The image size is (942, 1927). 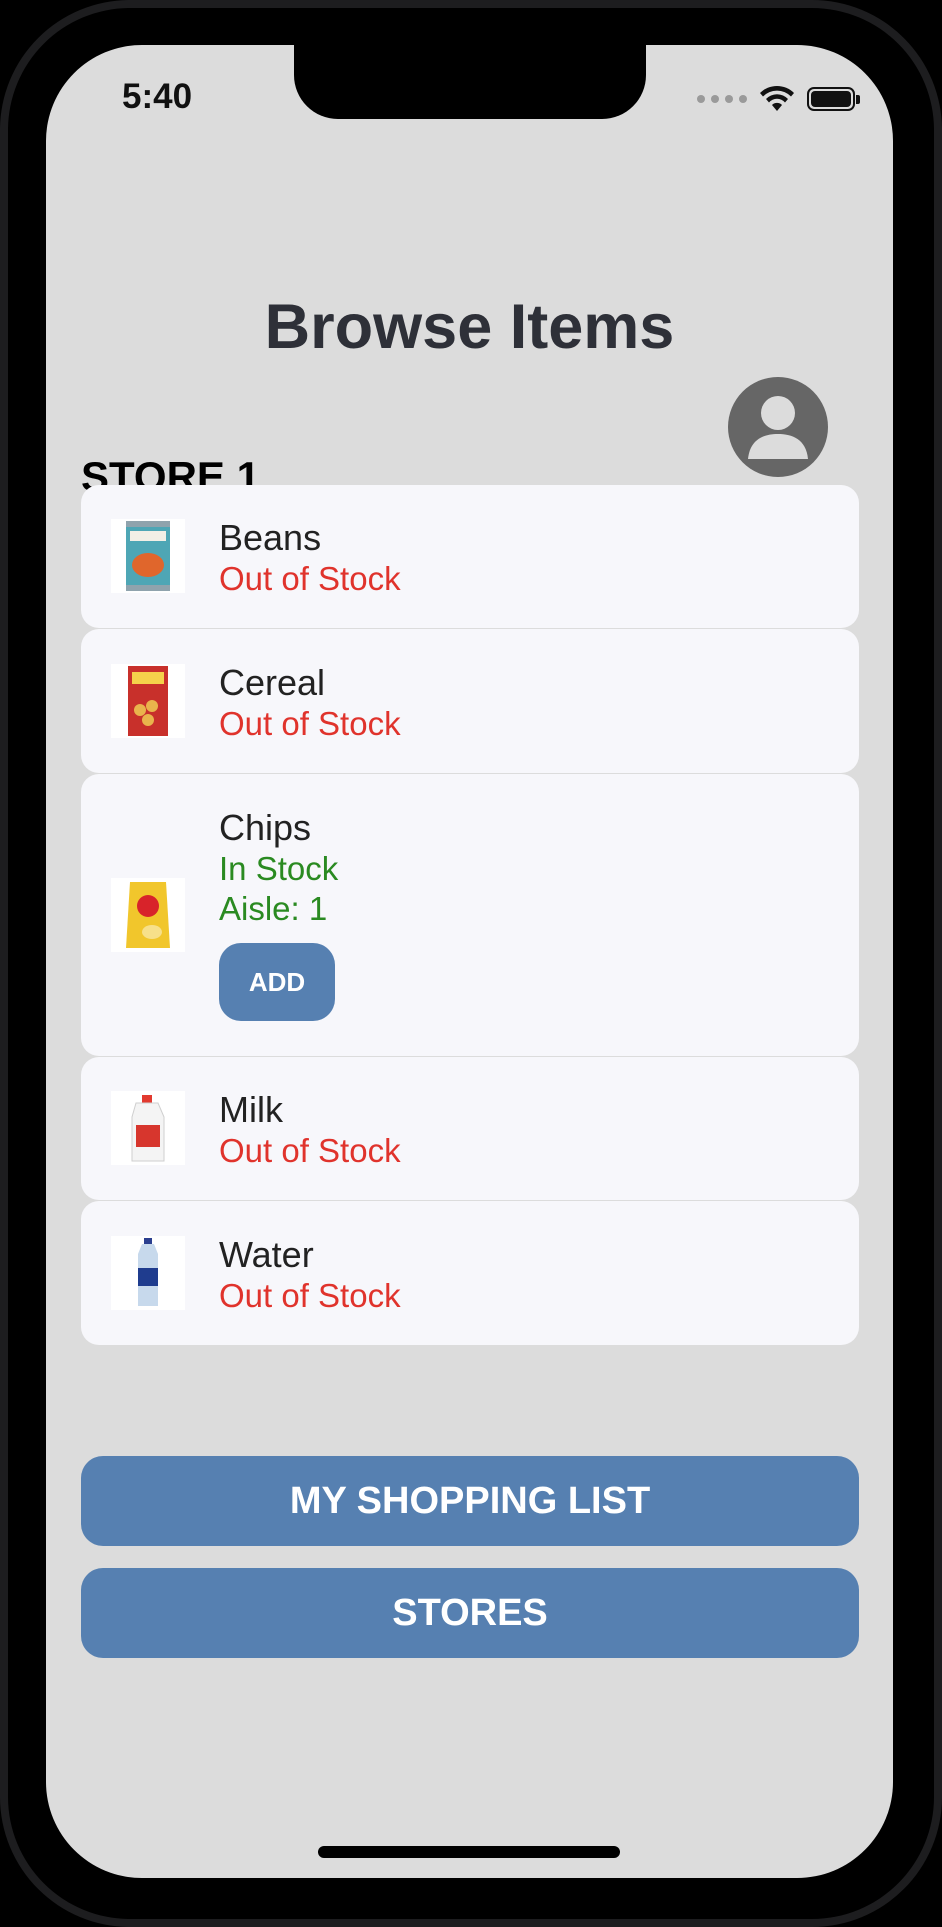 What do you see at coordinates (833, 99) in the screenshot?
I see `battery-icon` at bounding box center [833, 99].